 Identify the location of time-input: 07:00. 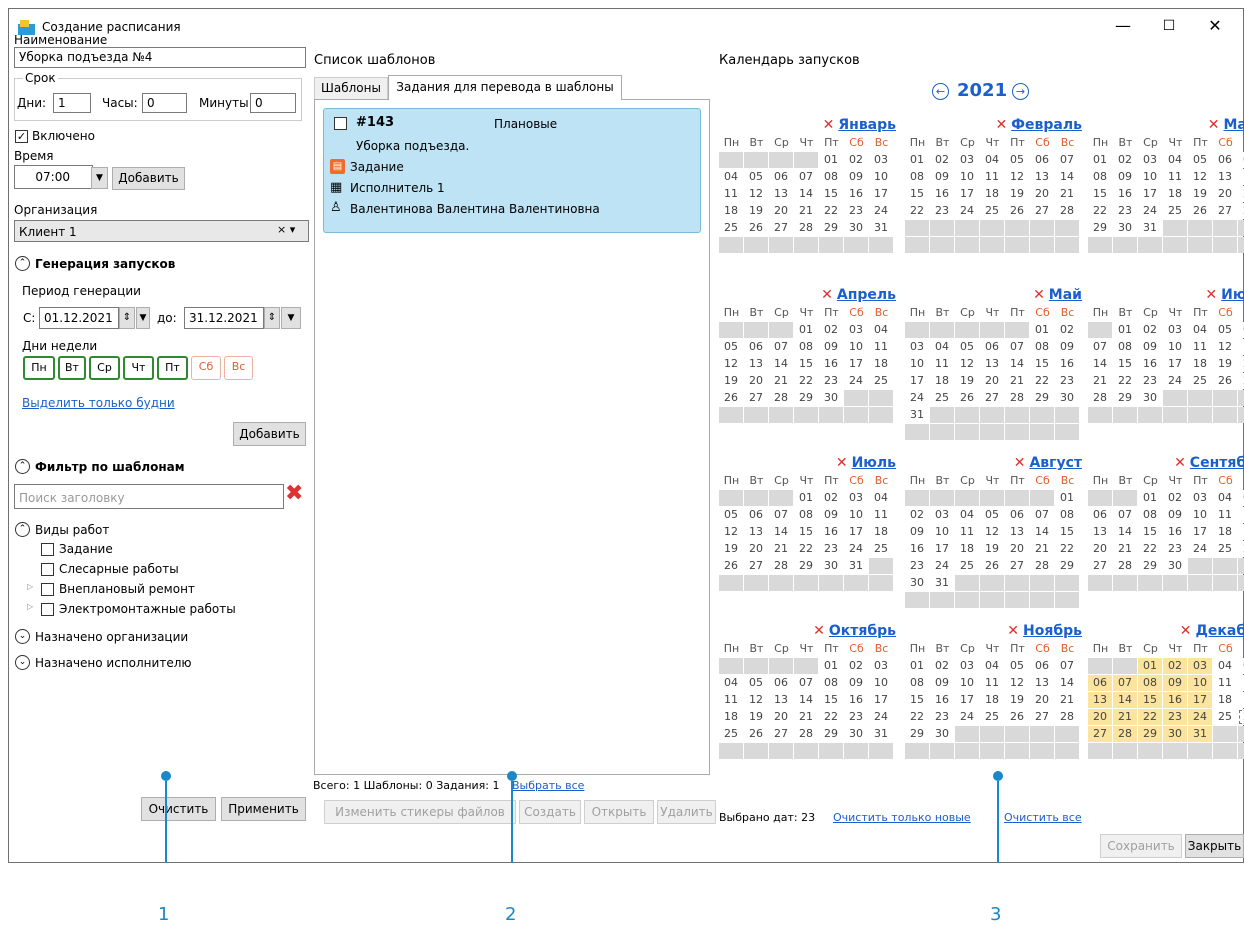
(53, 177).